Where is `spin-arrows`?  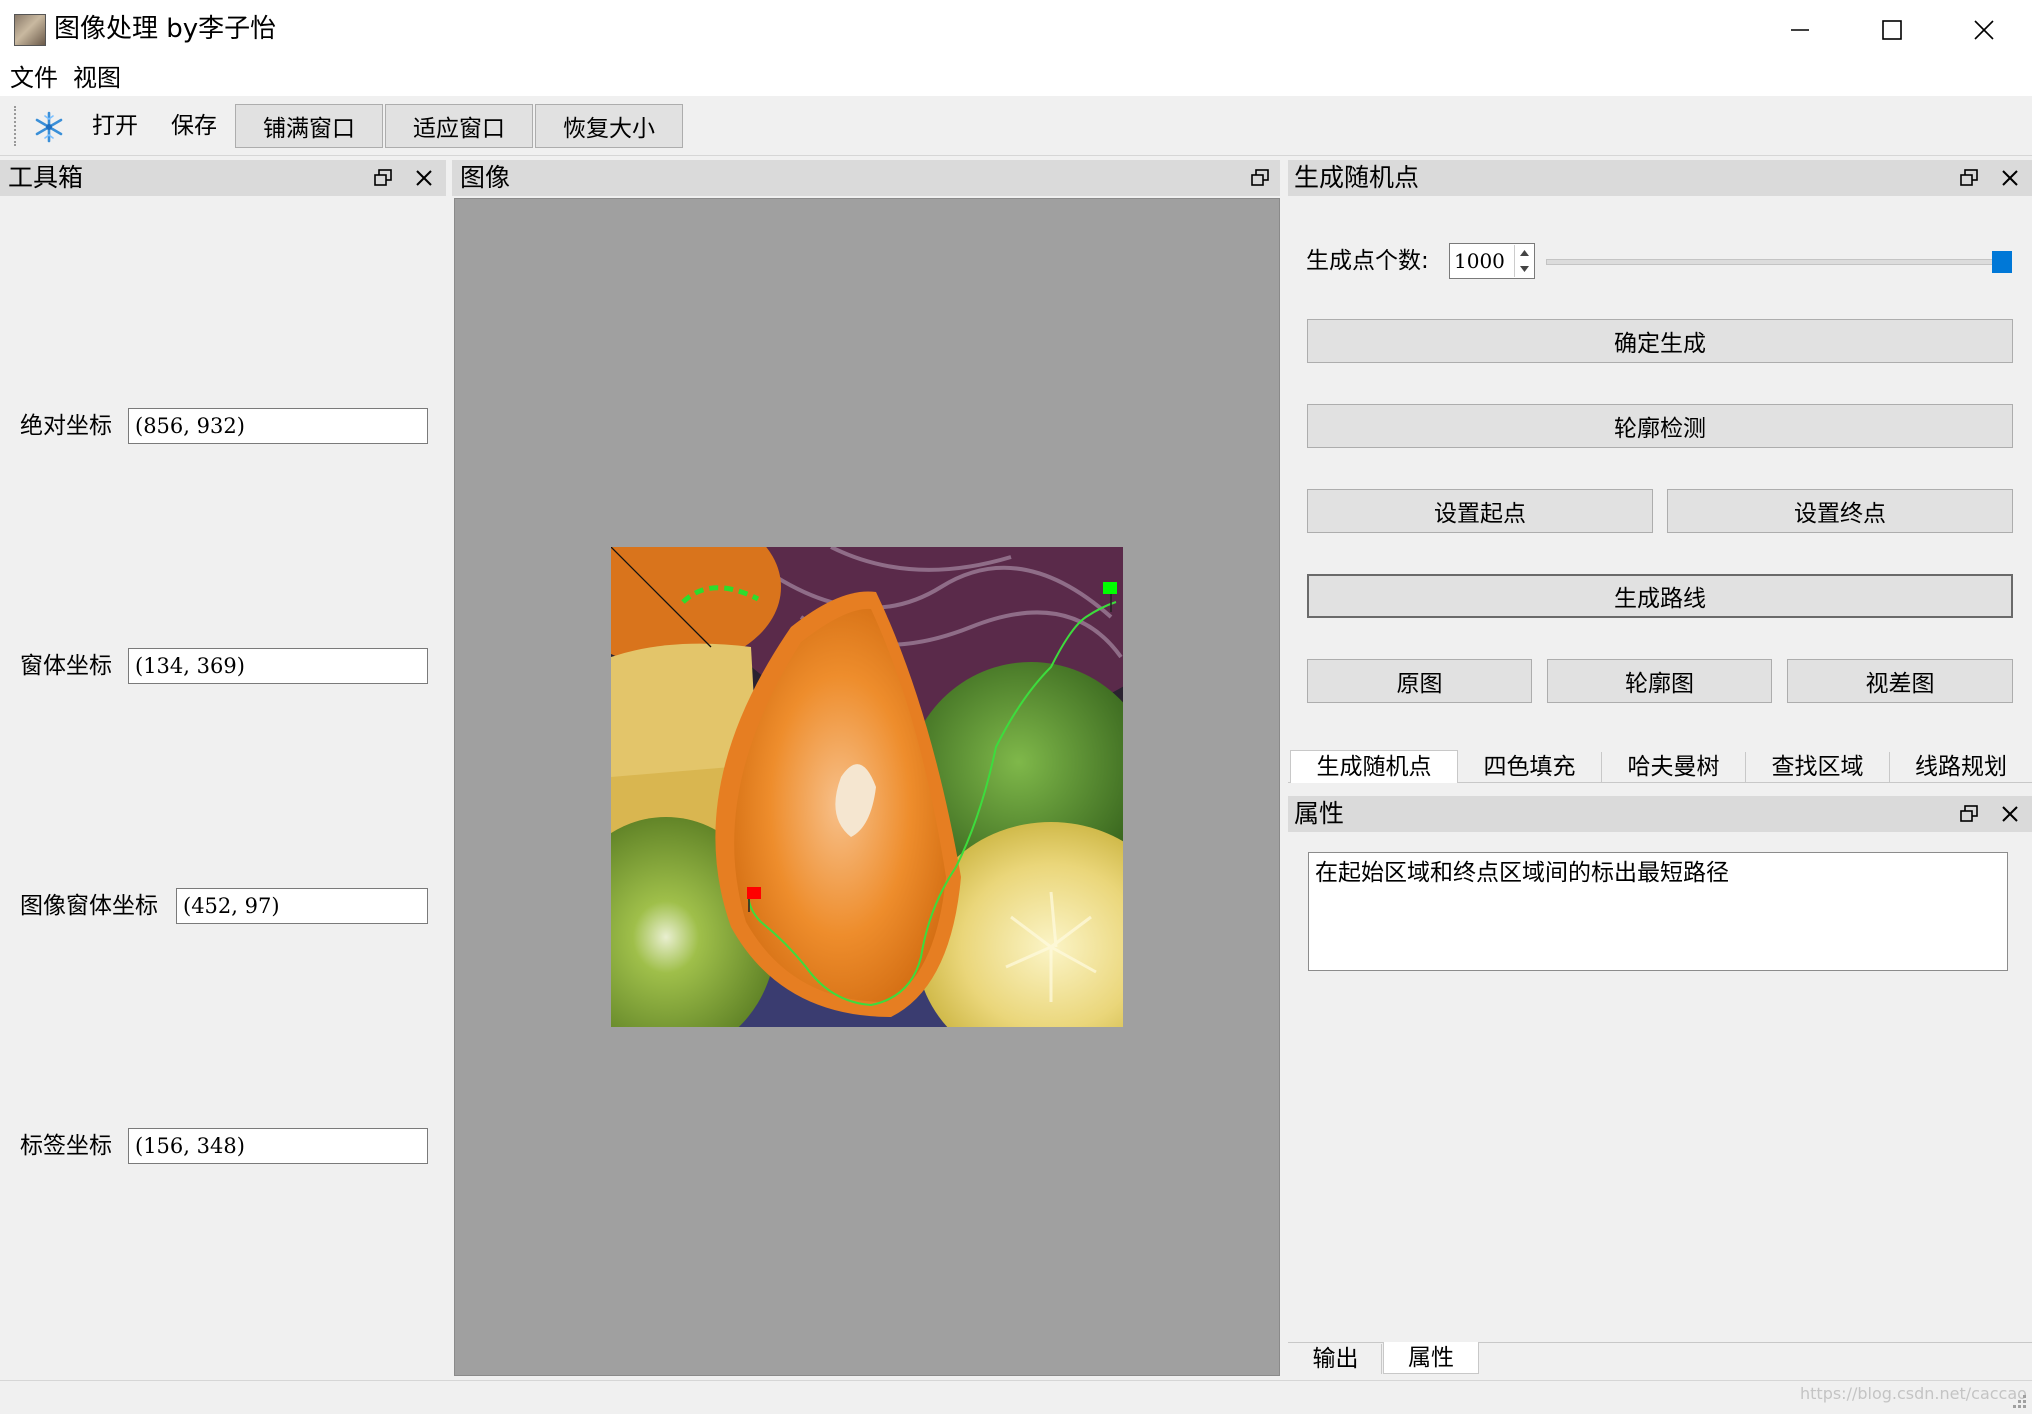 spin-arrows is located at coordinates (1523, 261).